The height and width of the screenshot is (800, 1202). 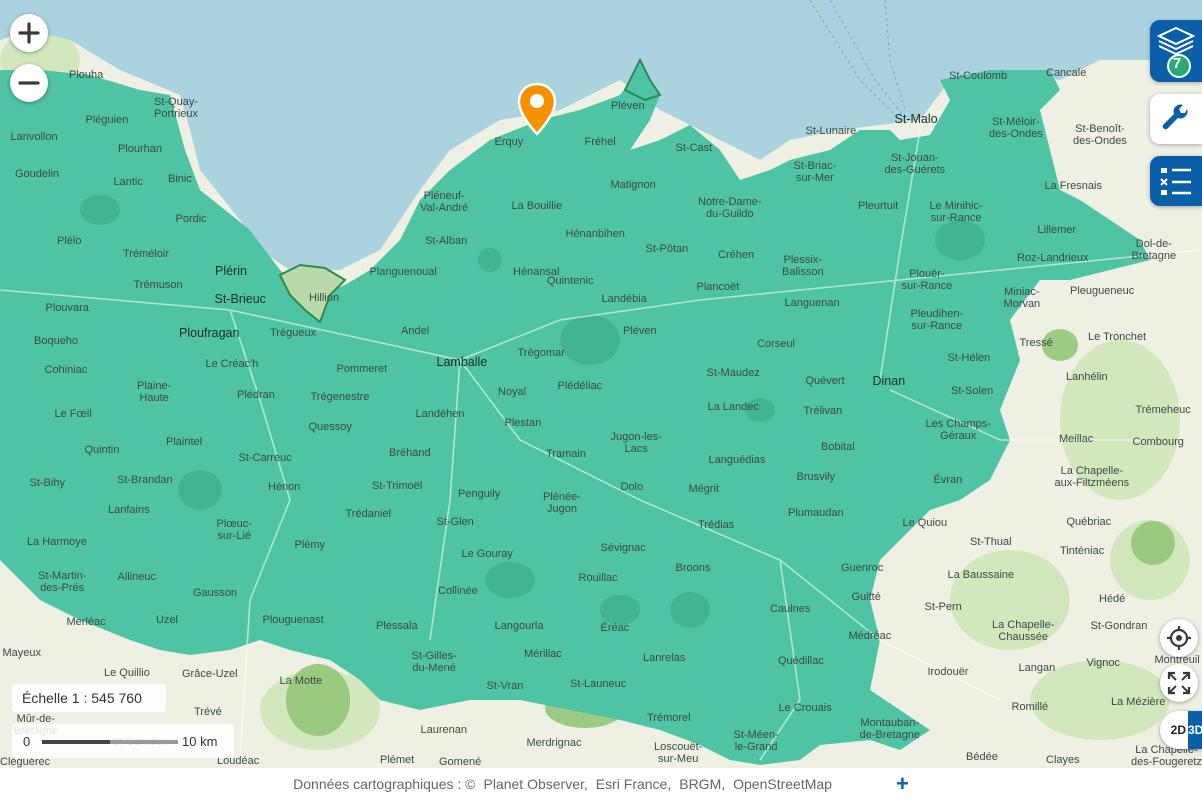 I want to click on zoom-out-button, so click(x=29, y=83).